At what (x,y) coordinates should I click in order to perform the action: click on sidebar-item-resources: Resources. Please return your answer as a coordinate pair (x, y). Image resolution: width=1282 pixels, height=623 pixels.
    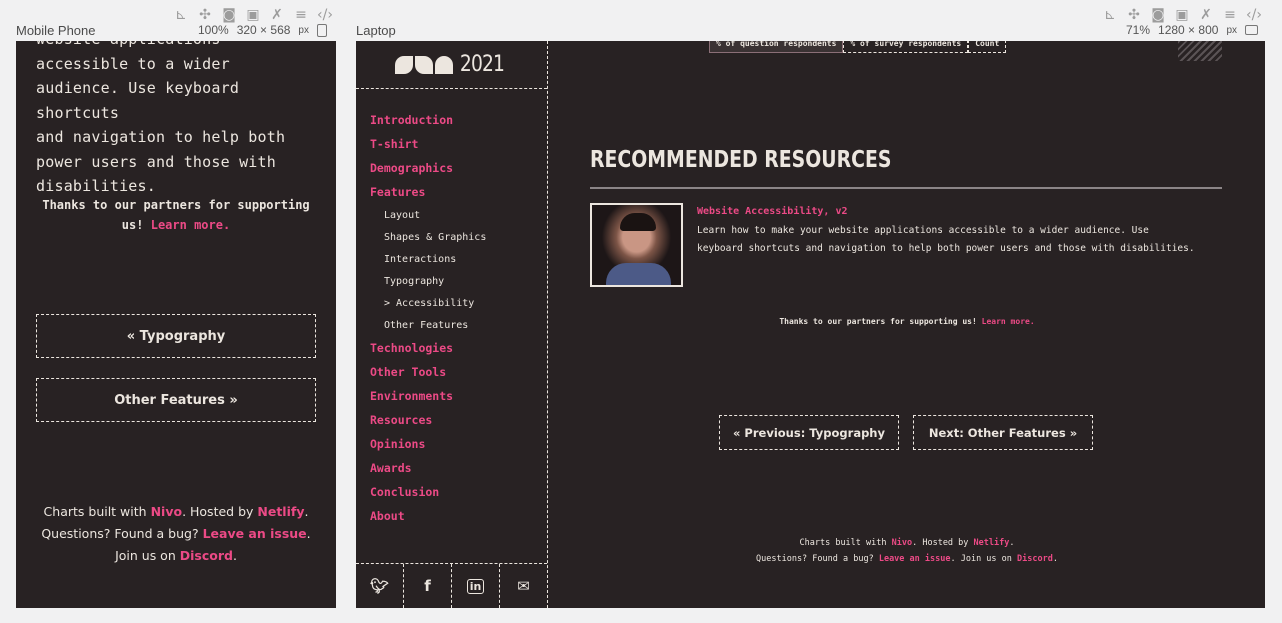
    Looking at the image, I should click on (455, 423).